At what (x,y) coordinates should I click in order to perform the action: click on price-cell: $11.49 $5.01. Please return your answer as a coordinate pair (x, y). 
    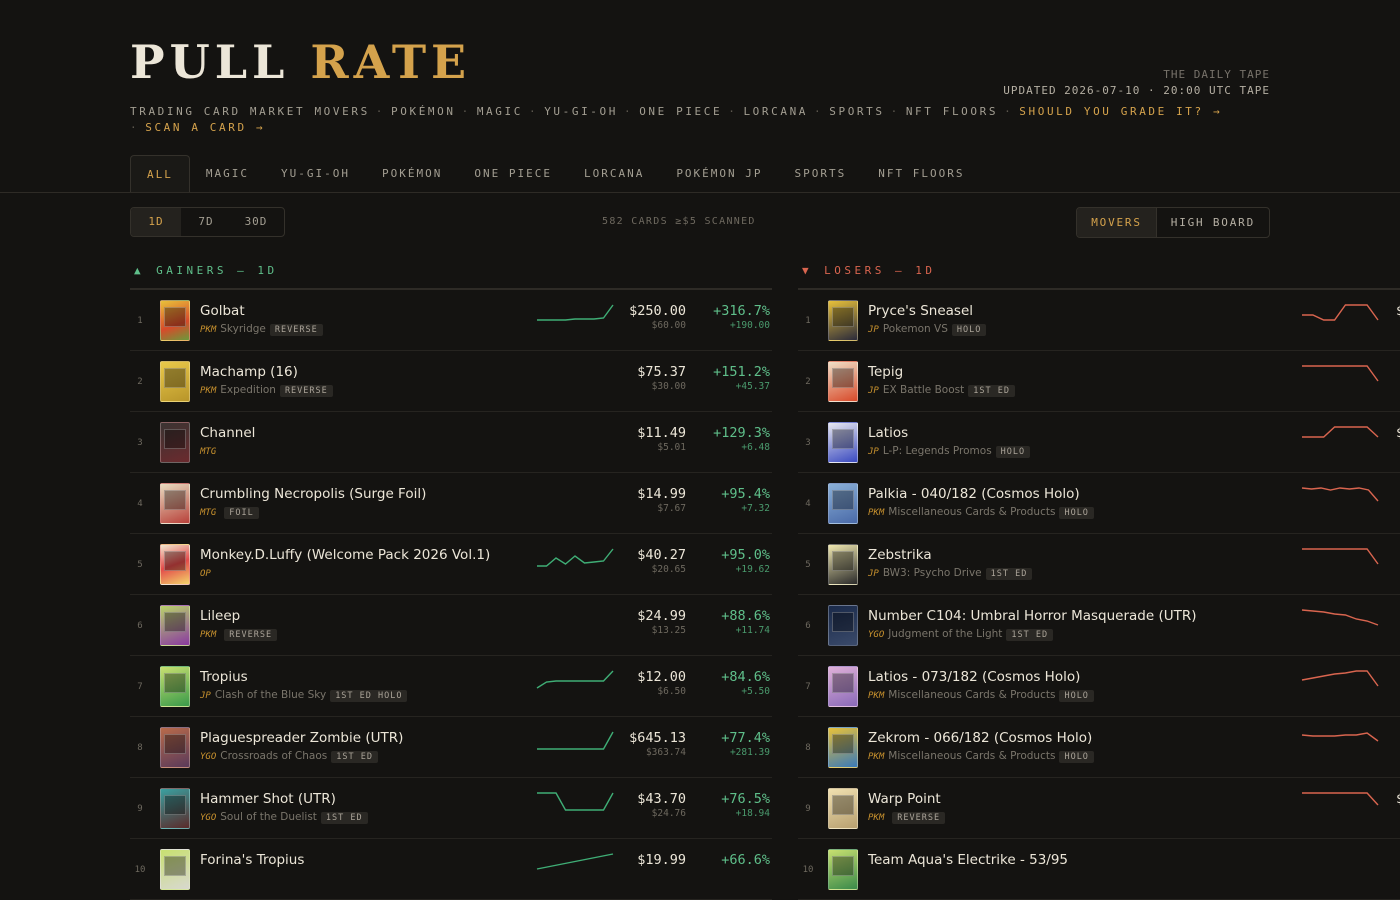
    Looking at the image, I should click on (661, 439).